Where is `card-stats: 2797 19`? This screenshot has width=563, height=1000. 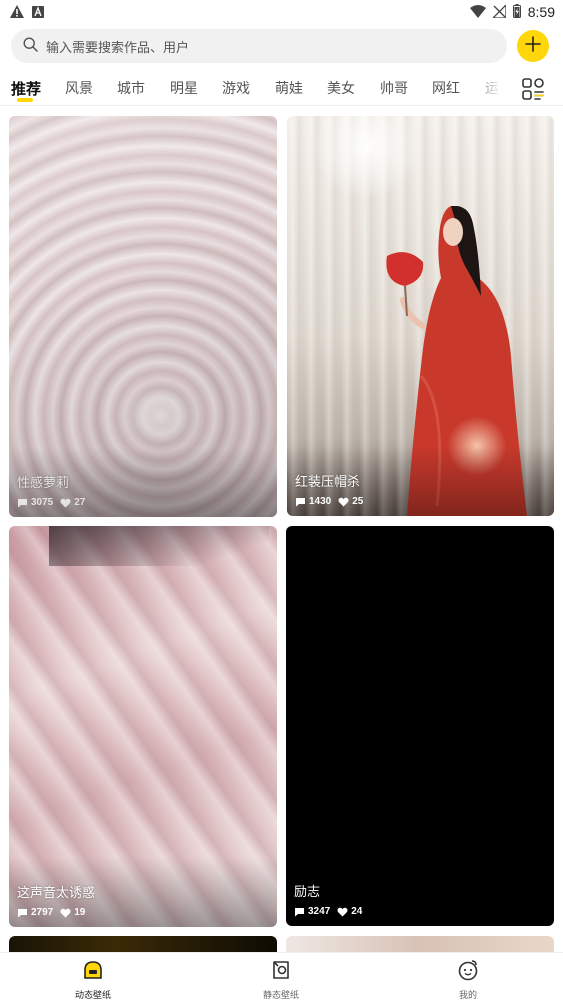
card-stats: 2797 19 is located at coordinates (51, 912).